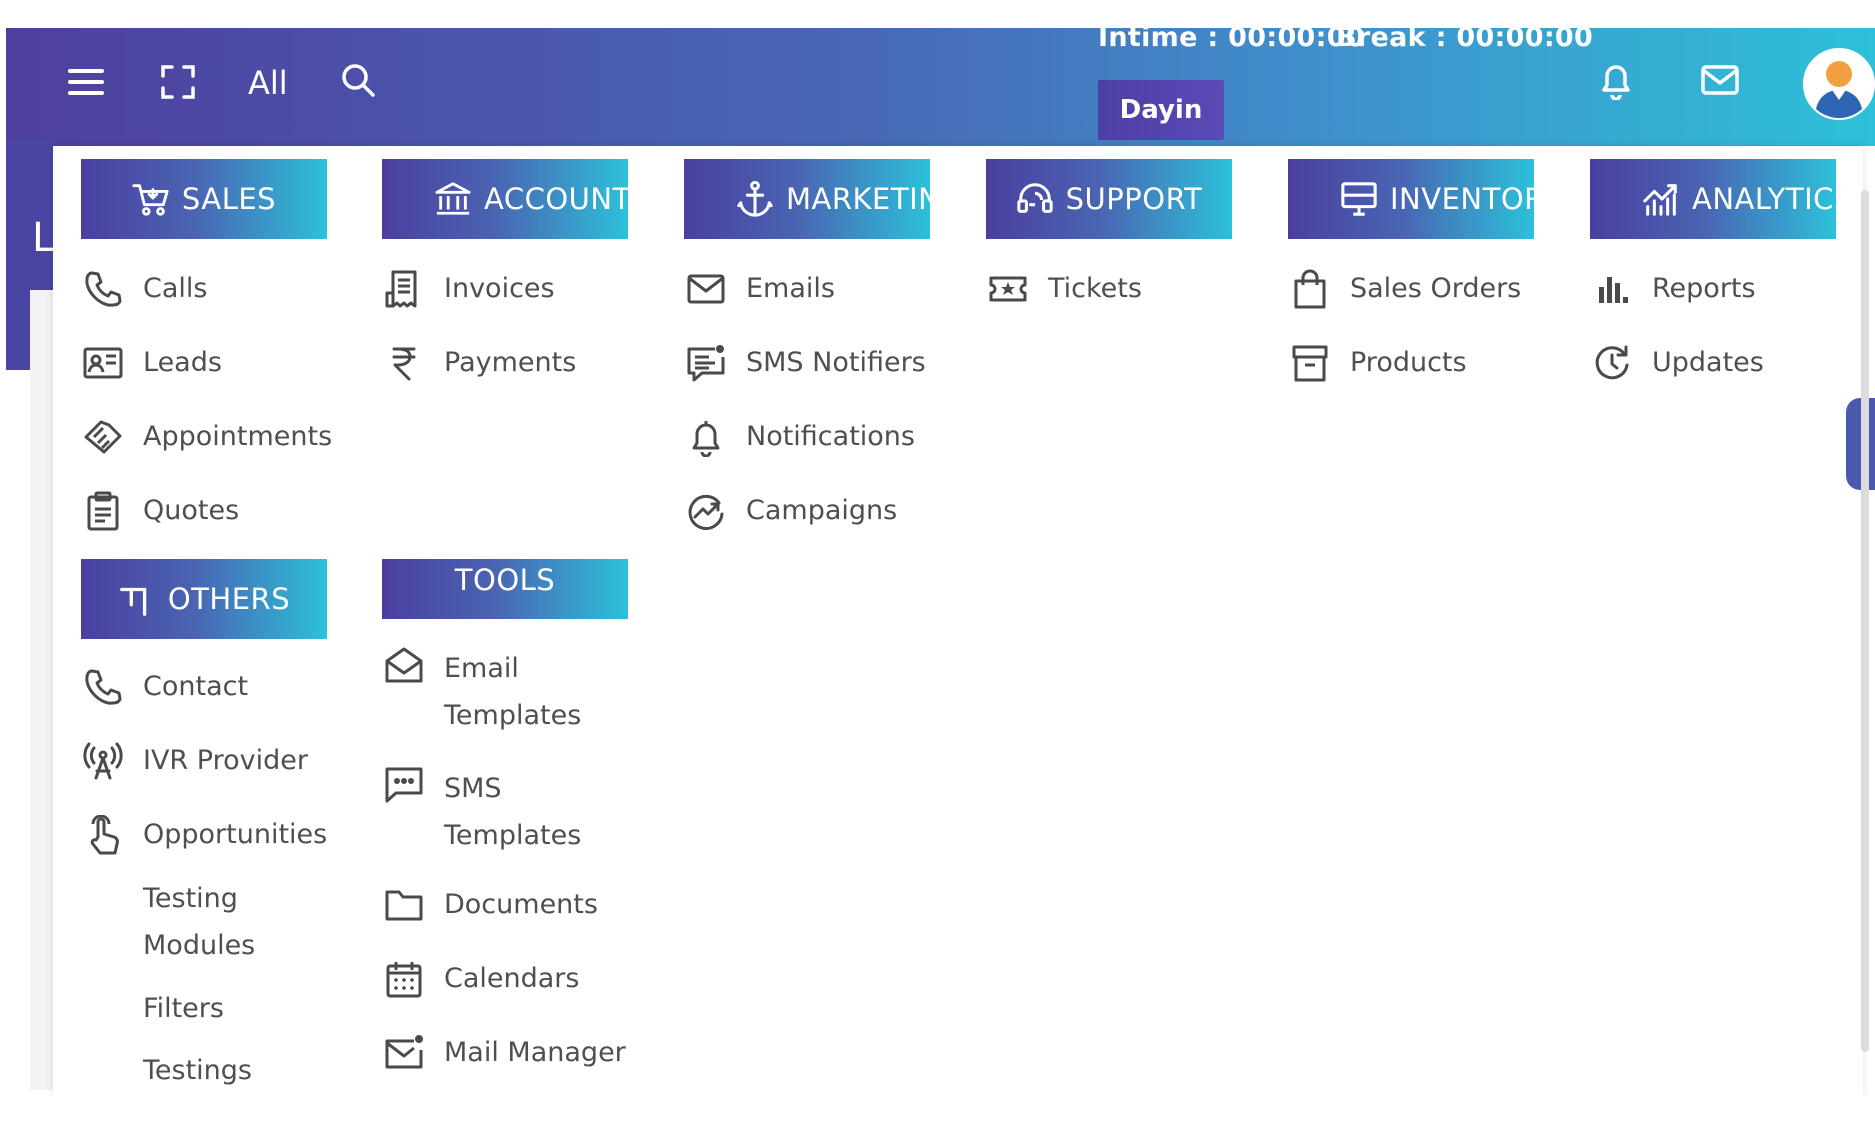 The height and width of the screenshot is (1125, 1875). I want to click on menu-item-label: Appointments, so click(238, 436).